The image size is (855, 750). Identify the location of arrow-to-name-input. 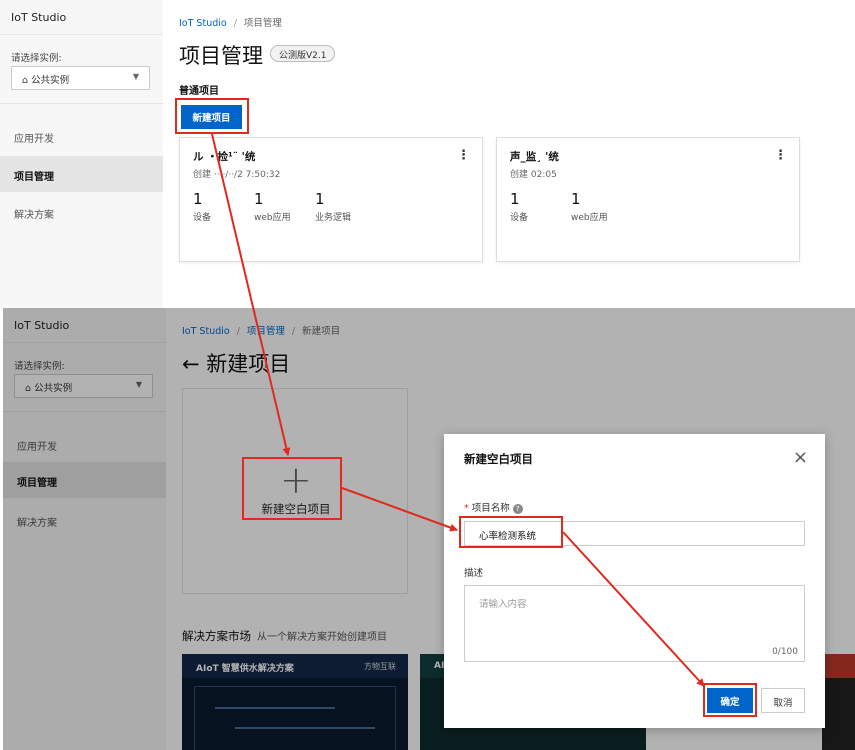
(399, 509).